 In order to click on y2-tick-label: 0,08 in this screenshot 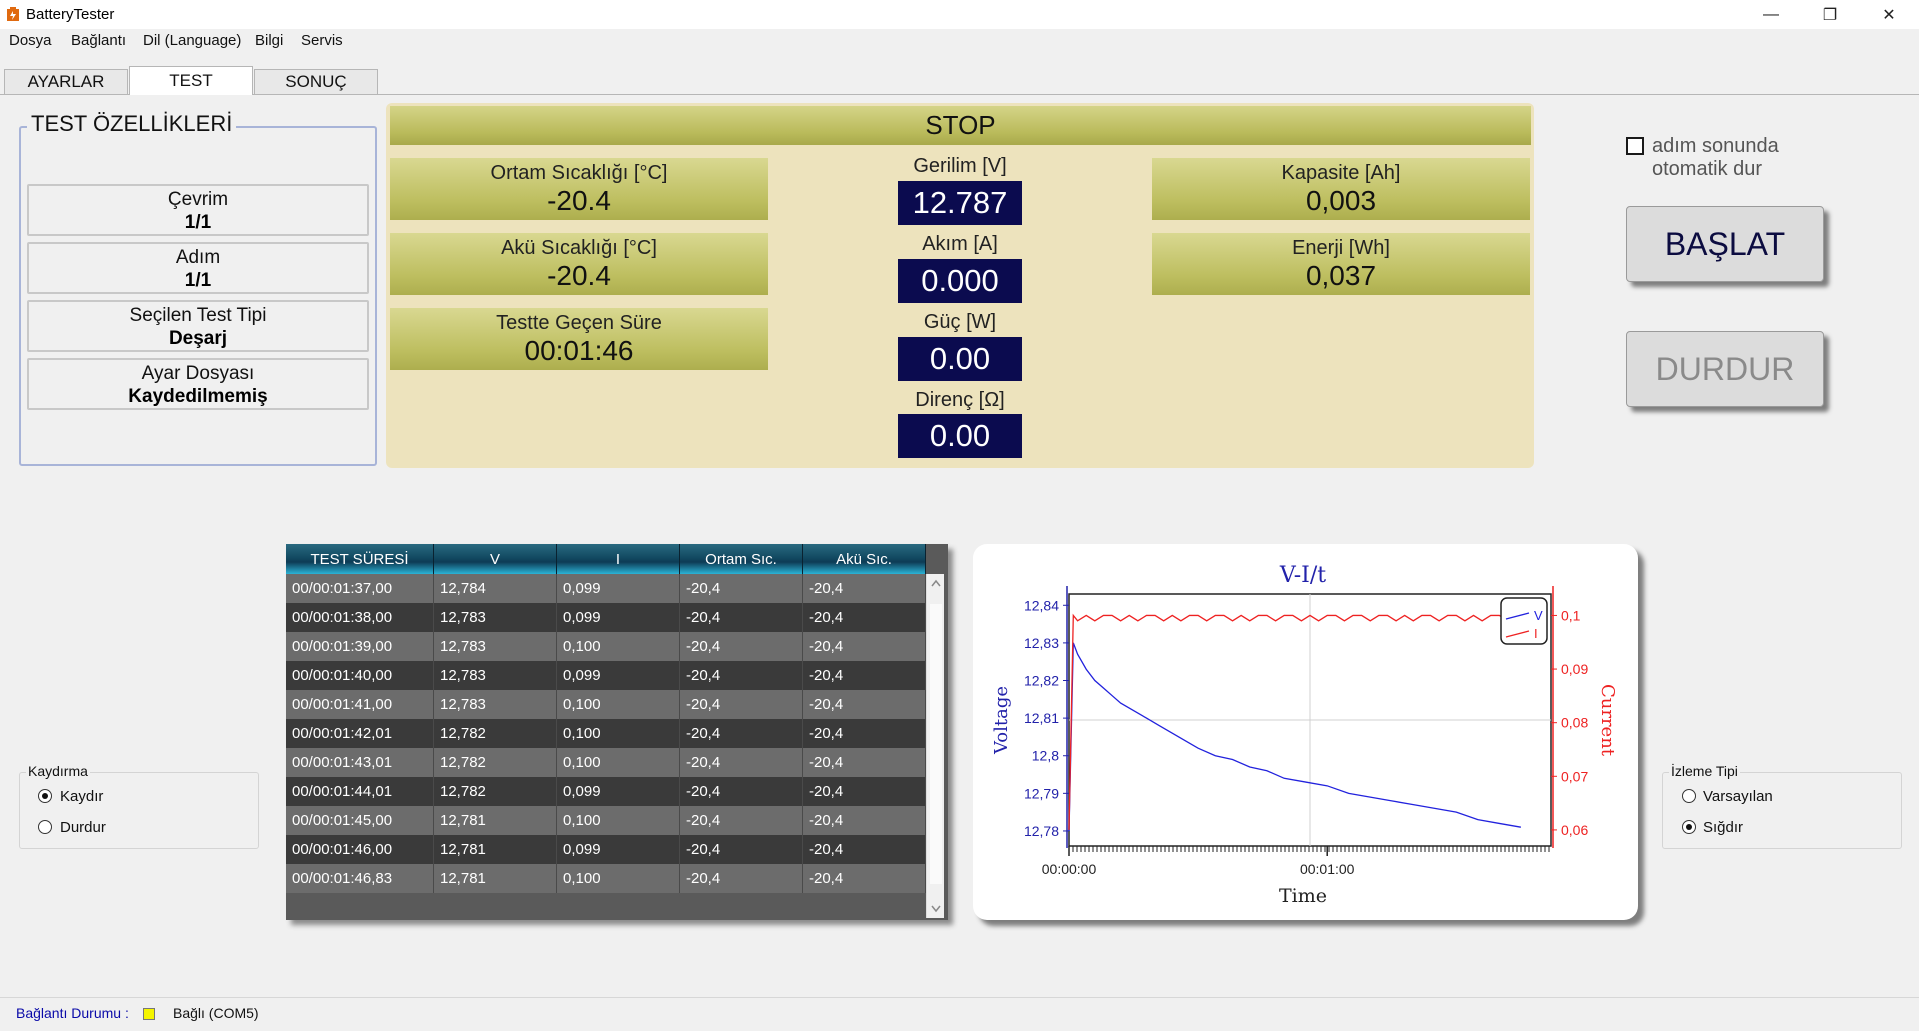, I will do `click(1574, 723)`.